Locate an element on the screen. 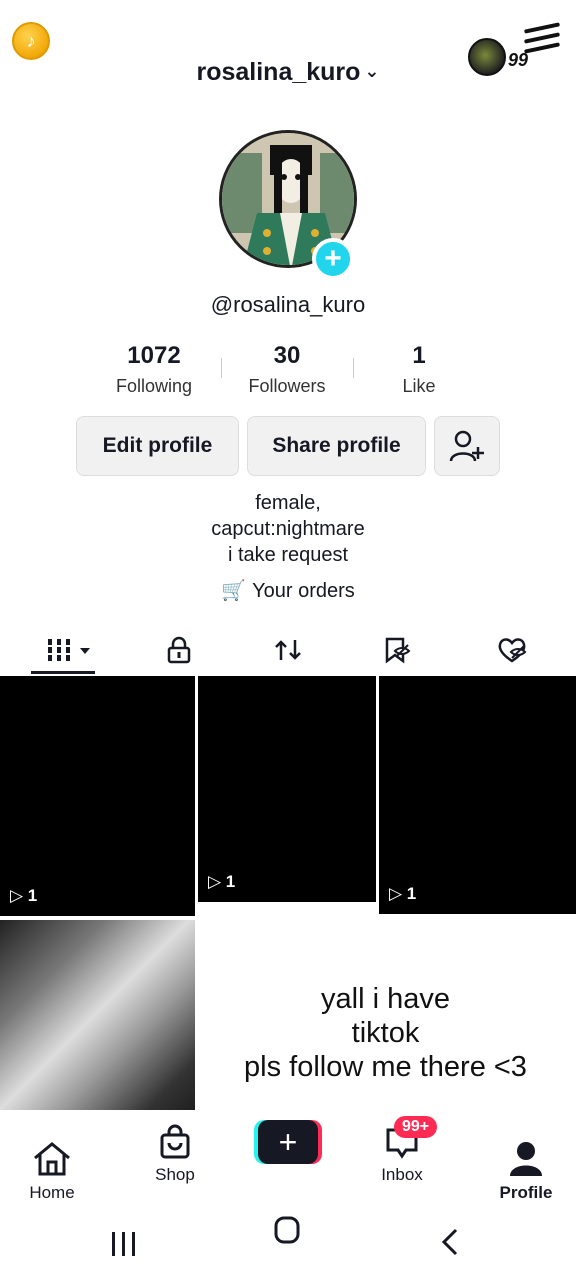 This screenshot has width=576, height=1280. home-icon is located at coordinates (52, 1159).